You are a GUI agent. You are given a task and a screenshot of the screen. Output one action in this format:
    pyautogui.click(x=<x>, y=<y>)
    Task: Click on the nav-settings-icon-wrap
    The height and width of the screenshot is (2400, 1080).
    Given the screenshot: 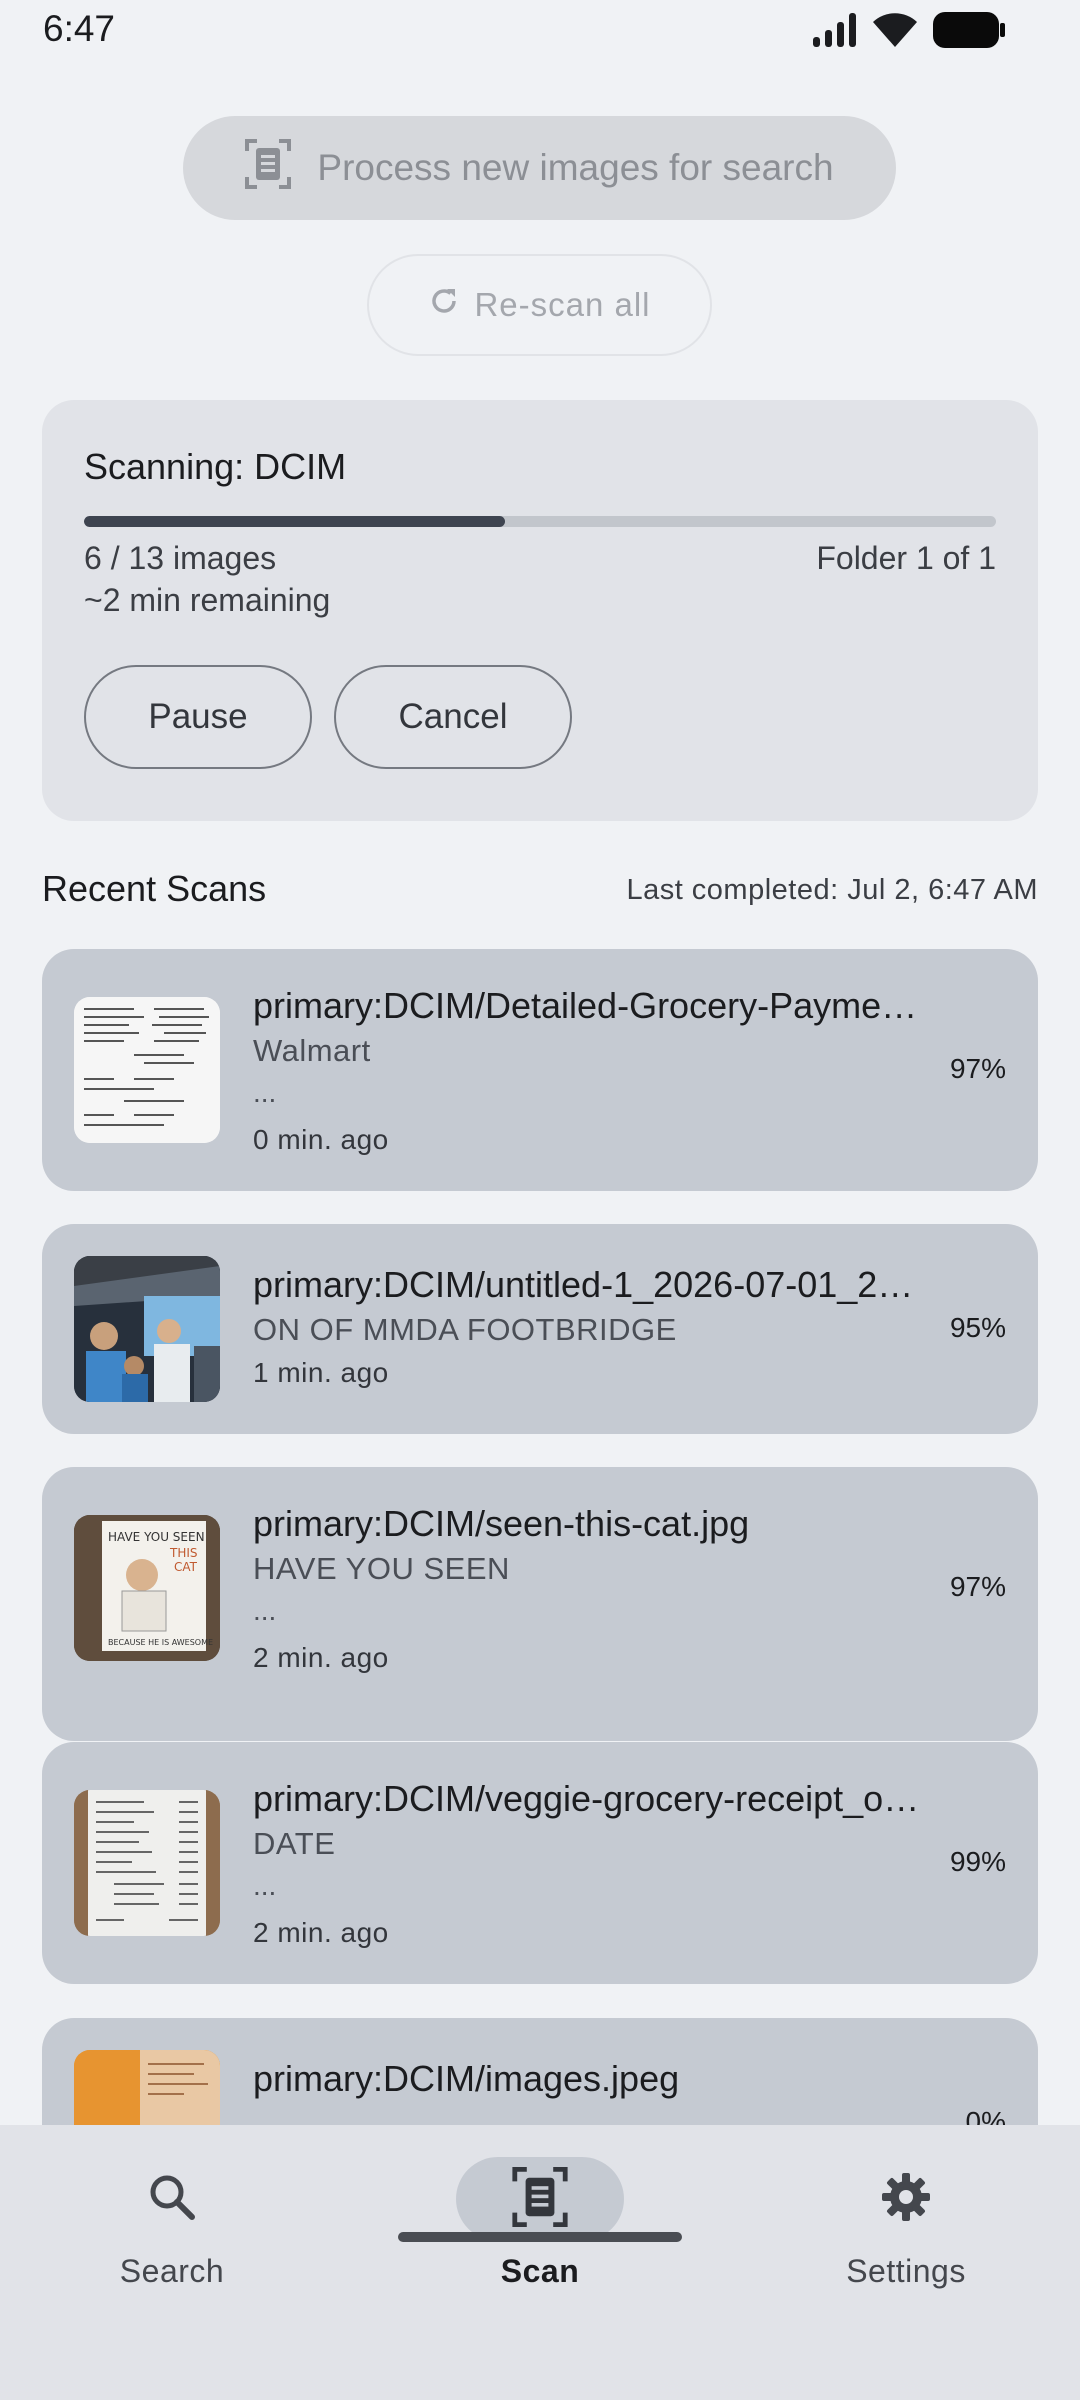 What is the action you would take?
    pyautogui.click(x=906, y=2199)
    